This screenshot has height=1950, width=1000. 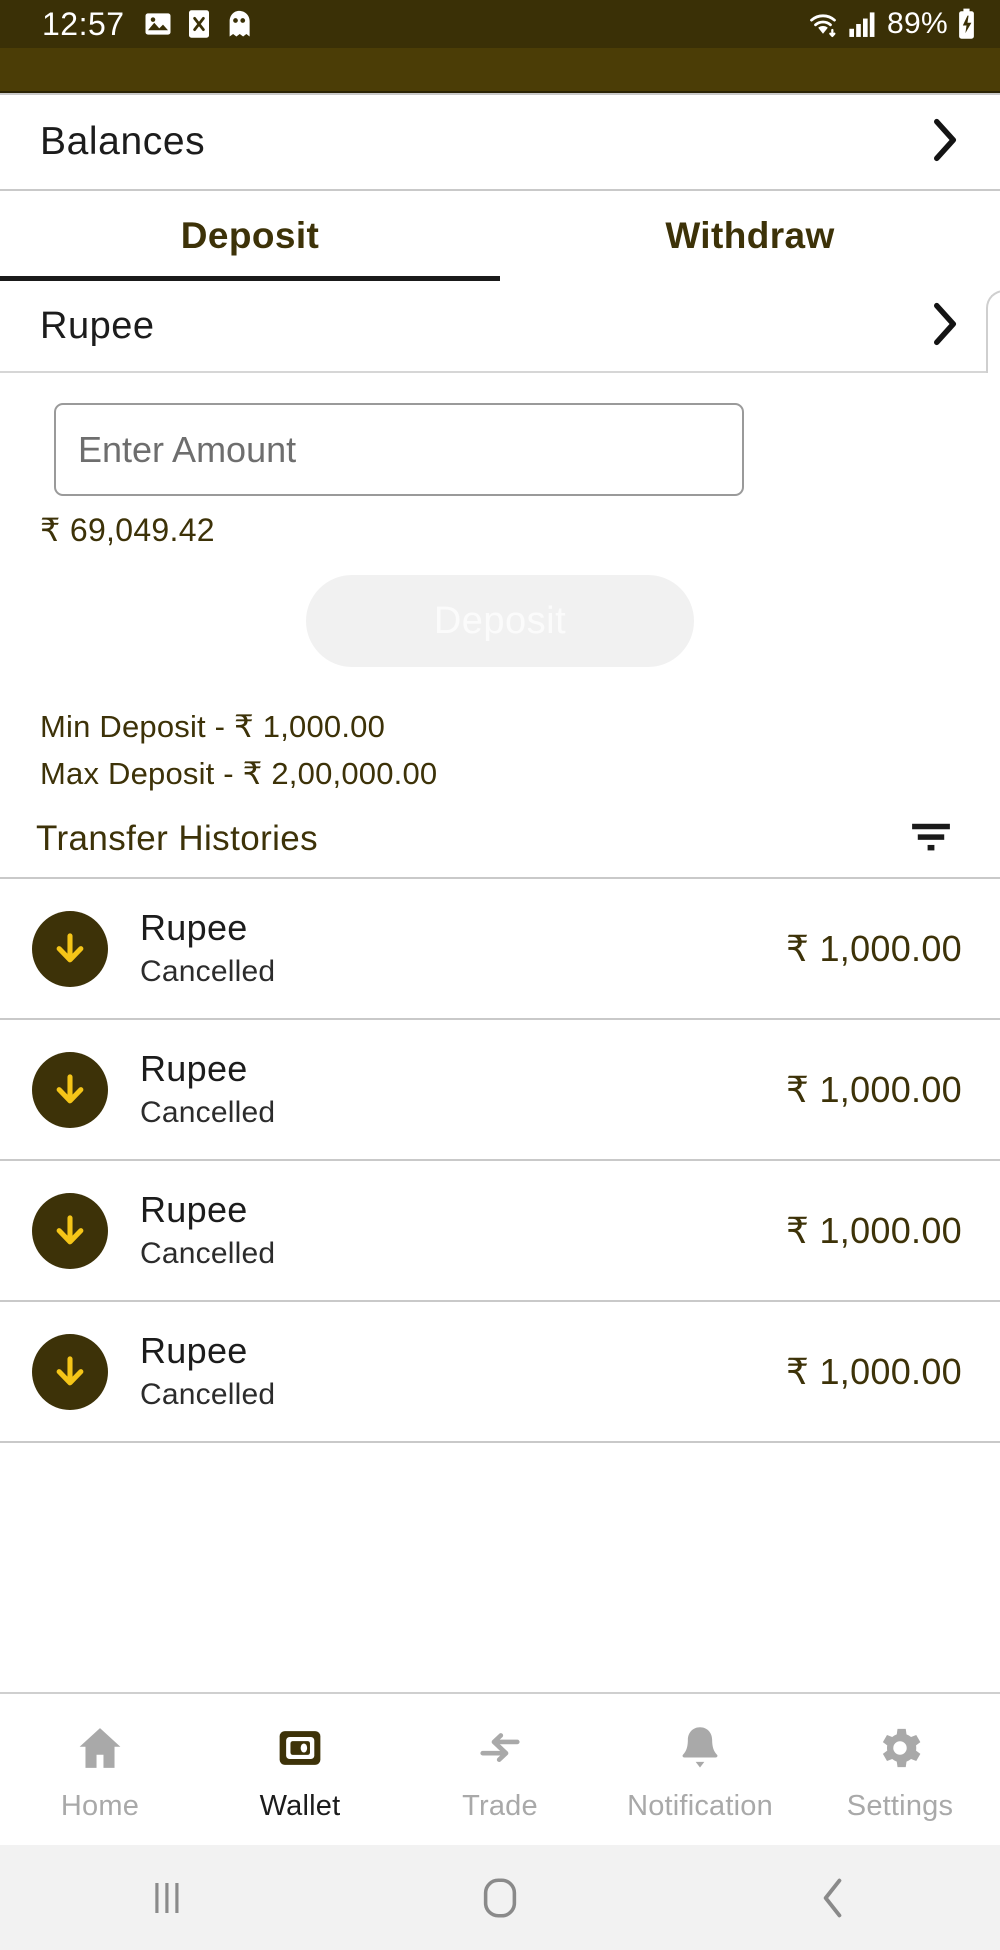 What do you see at coordinates (500, 1442) in the screenshot?
I see `divider-row` at bounding box center [500, 1442].